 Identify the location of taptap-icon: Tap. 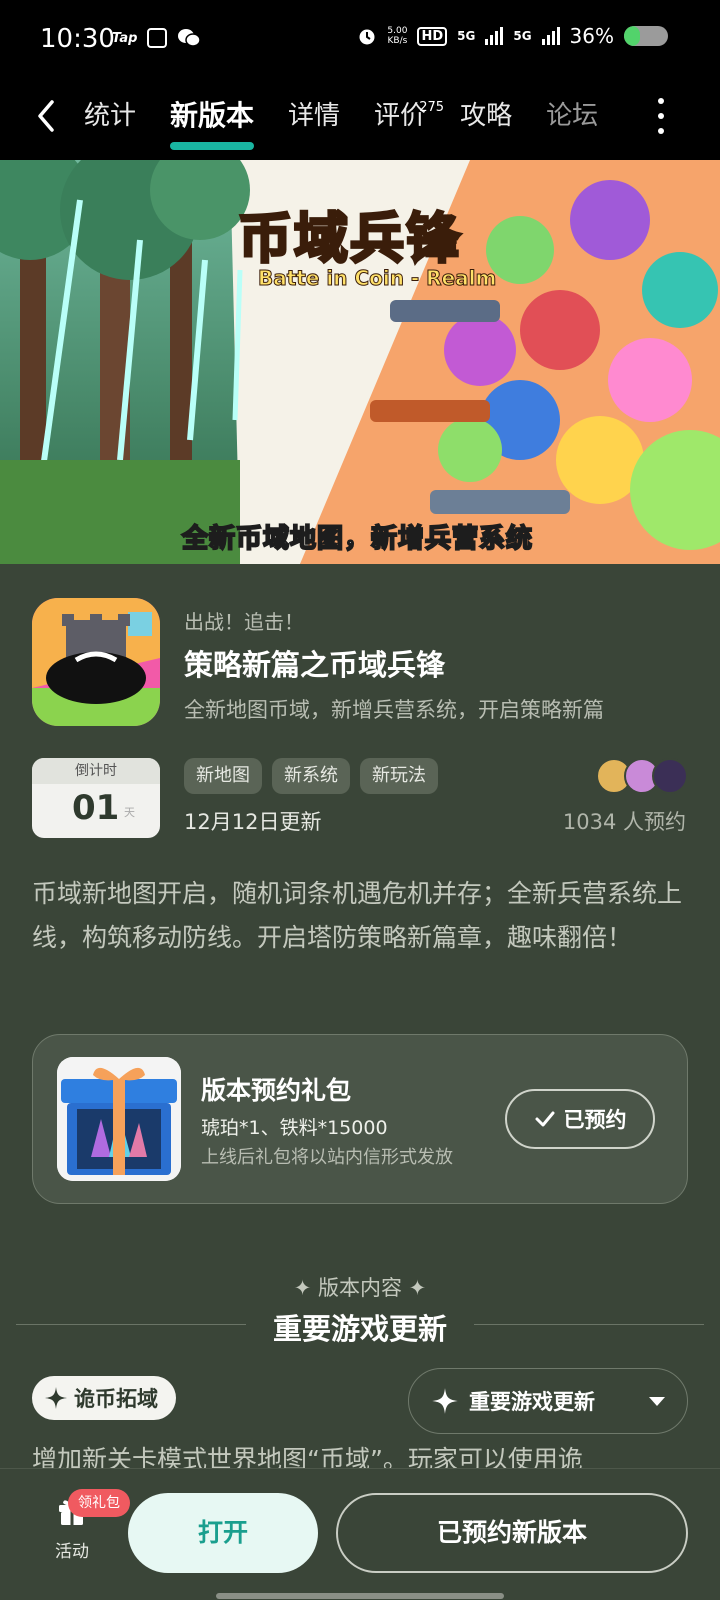
(125, 38).